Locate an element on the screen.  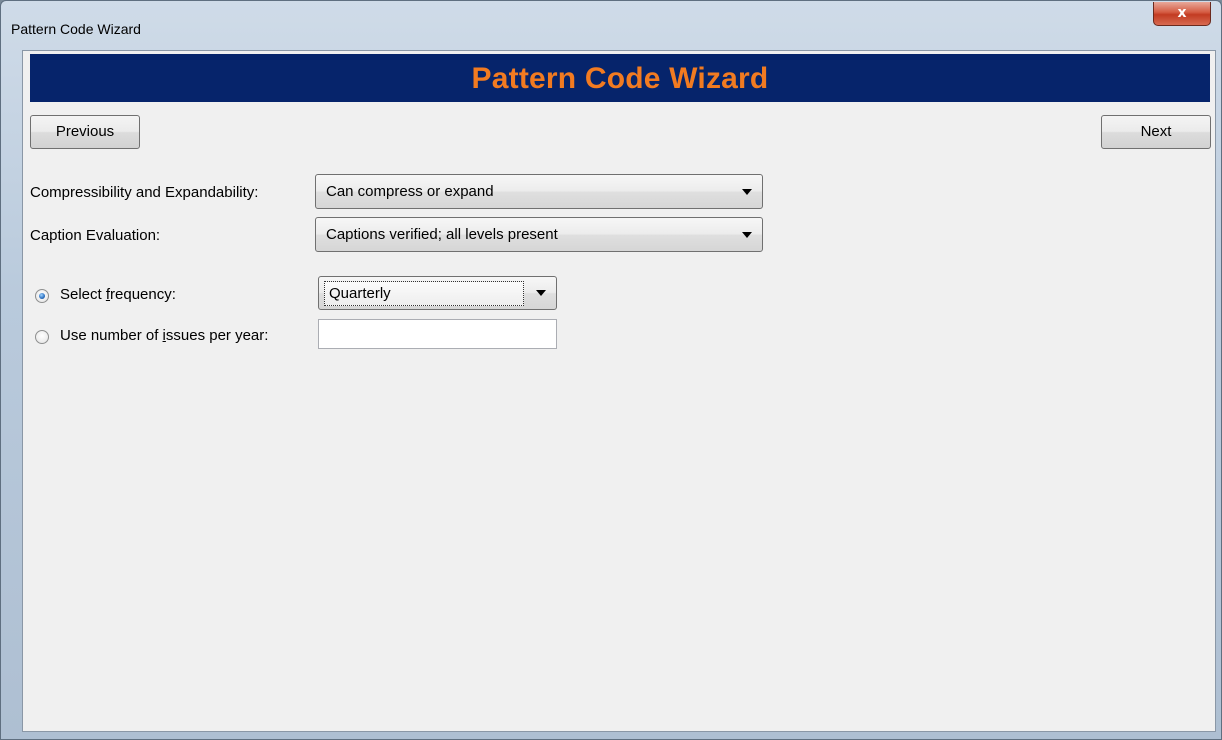
compressibility-value: Can compress or expand is located at coordinates (410, 191).